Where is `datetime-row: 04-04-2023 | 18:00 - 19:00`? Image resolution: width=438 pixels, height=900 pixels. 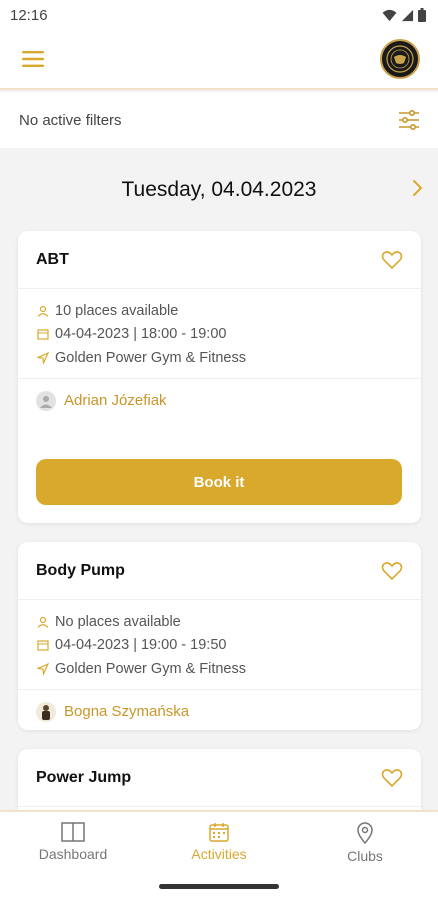
datetime-row: 04-04-2023 | 18:00 - 19:00 is located at coordinates (219, 335).